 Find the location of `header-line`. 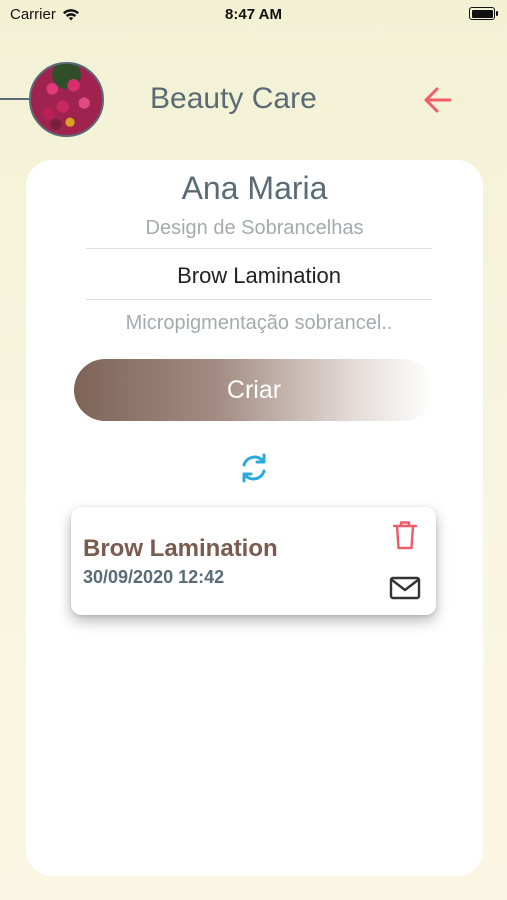

header-line is located at coordinates (15, 99).